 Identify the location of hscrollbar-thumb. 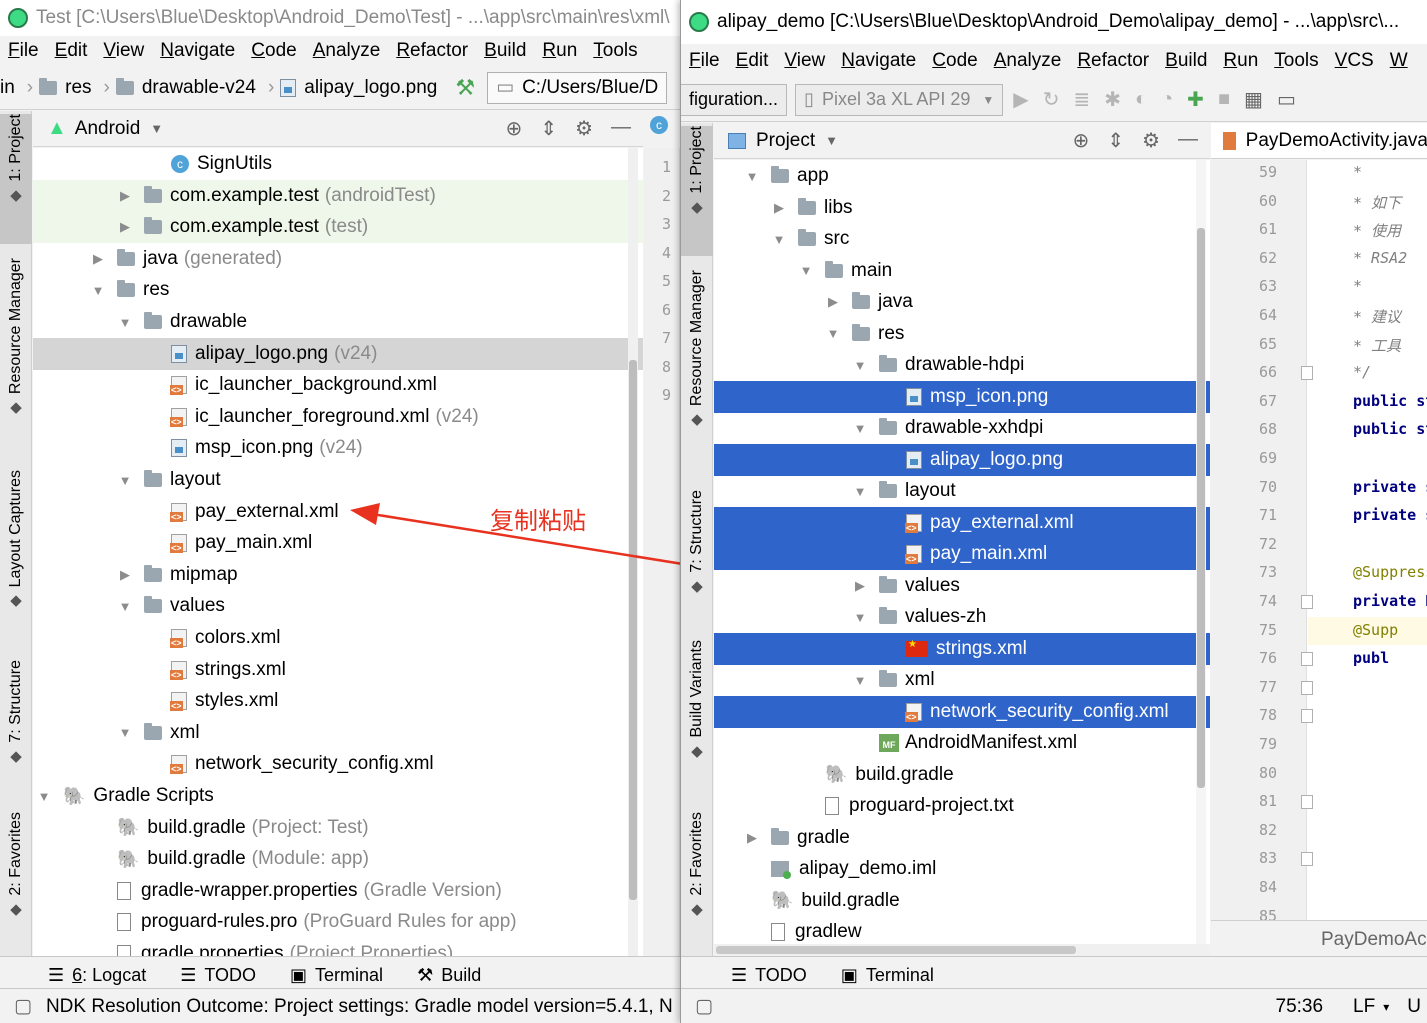
(896, 950).